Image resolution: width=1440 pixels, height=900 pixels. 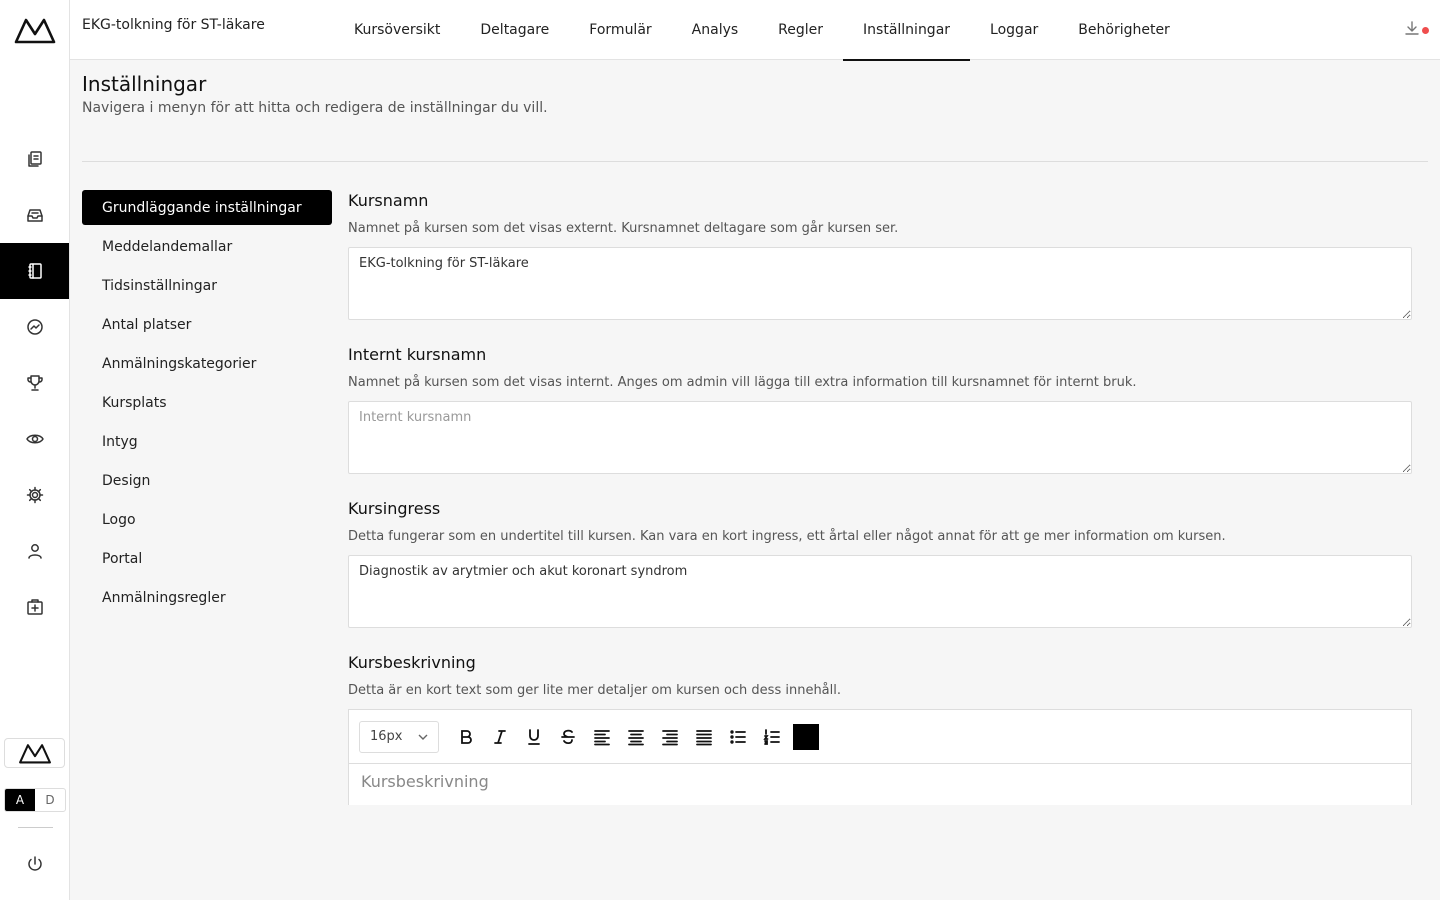 I want to click on rail-trophy, so click(x=34, y=383).